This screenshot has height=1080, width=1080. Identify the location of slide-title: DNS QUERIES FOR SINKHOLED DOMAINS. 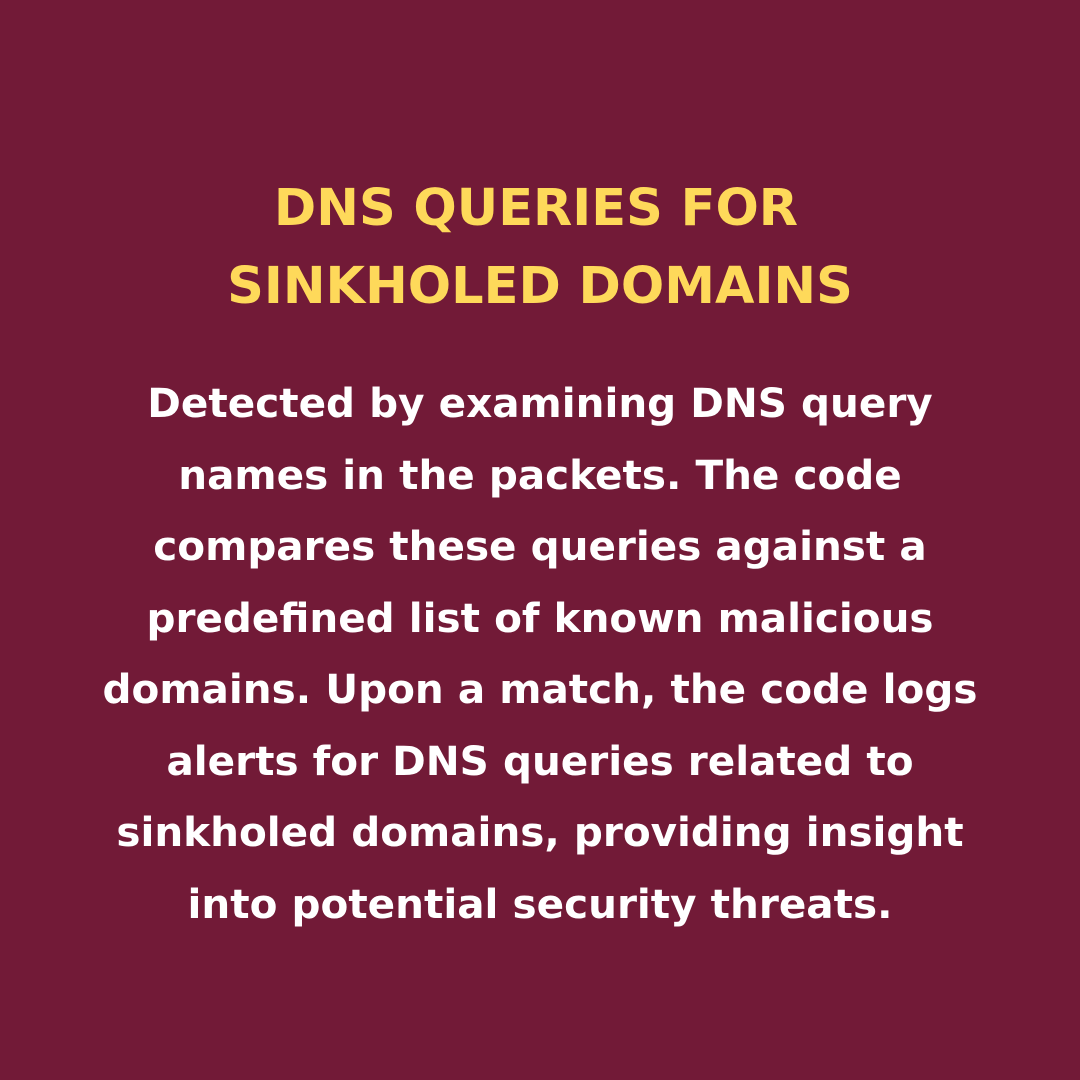
(540, 248).